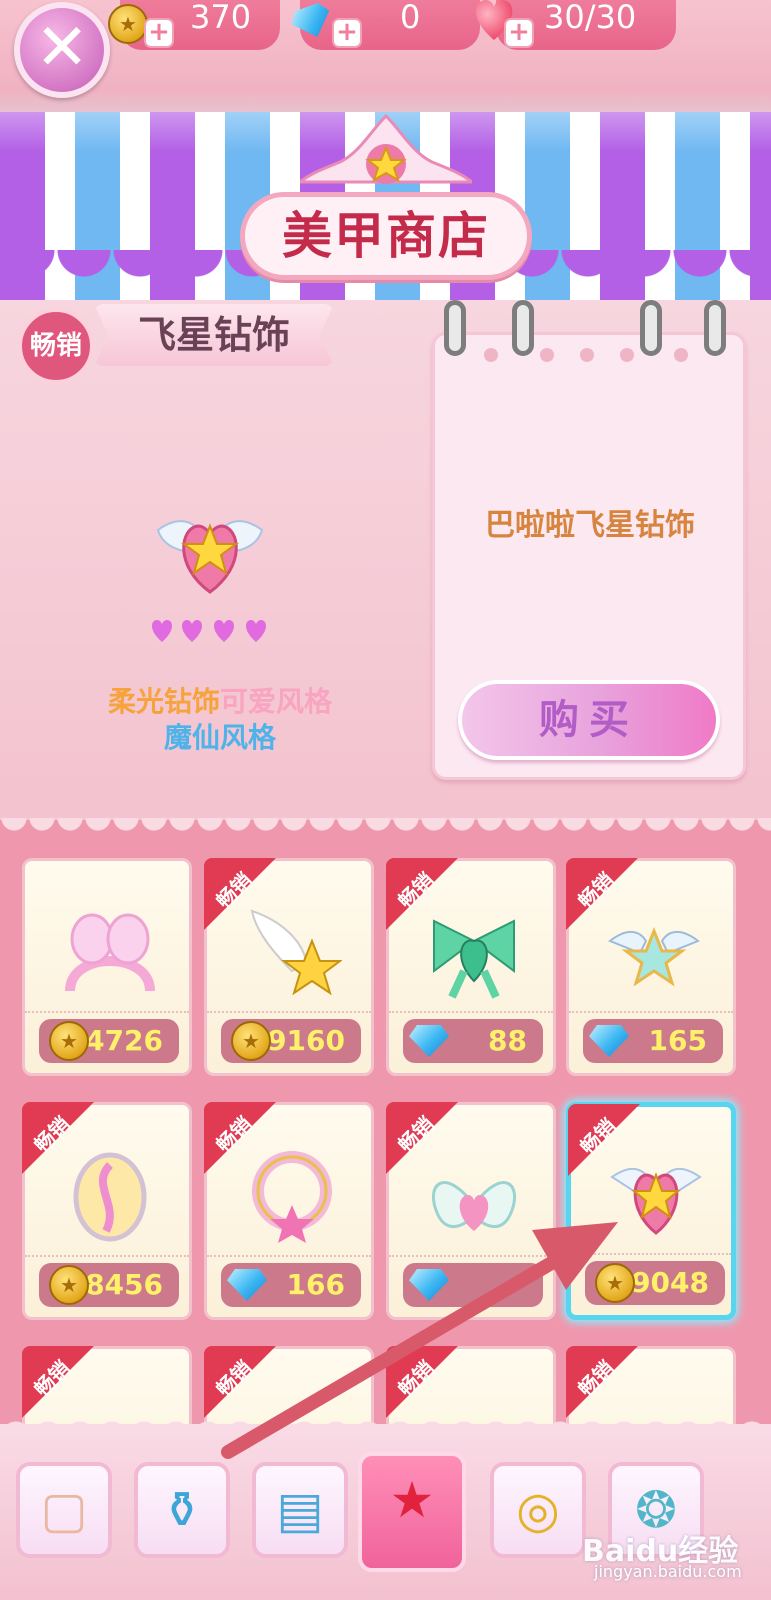 This screenshot has height=1600, width=771. What do you see at coordinates (110, 1197) in the screenshot?
I see `pink-egg-icon` at bounding box center [110, 1197].